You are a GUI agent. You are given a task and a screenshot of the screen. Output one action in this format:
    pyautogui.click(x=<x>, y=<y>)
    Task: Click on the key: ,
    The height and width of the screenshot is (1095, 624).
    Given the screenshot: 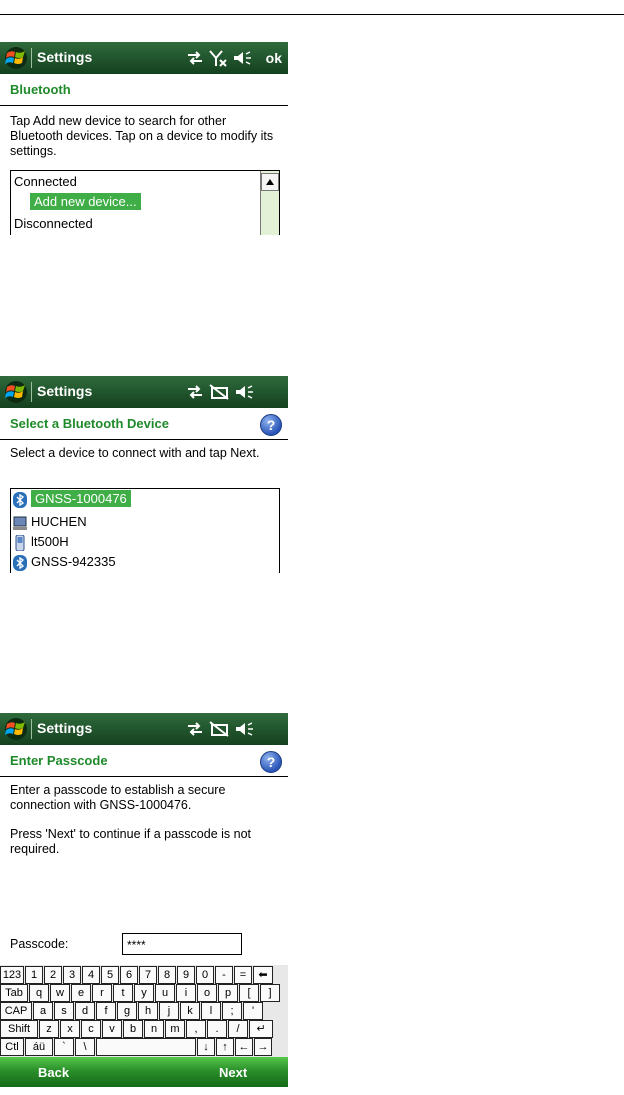 What is the action you would take?
    pyautogui.click(x=196, y=1029)
    